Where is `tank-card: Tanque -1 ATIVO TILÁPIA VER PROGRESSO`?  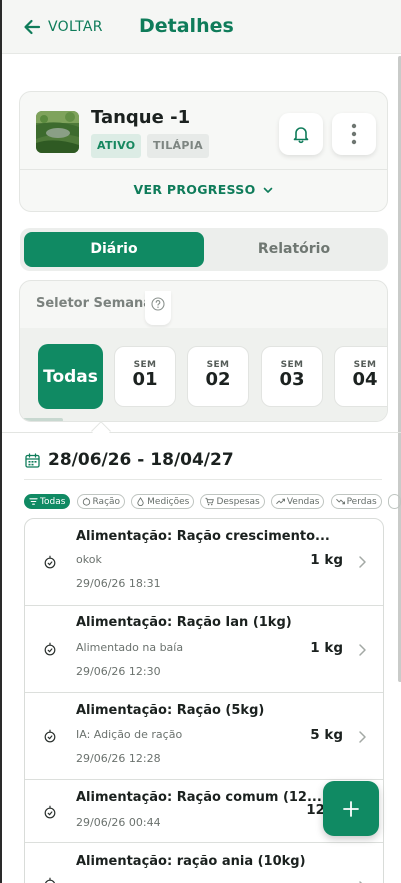 tank-card: Tanque -1 ATIVO TILÁPIA VER PROGRESSO is located at coordinates (203, 151).